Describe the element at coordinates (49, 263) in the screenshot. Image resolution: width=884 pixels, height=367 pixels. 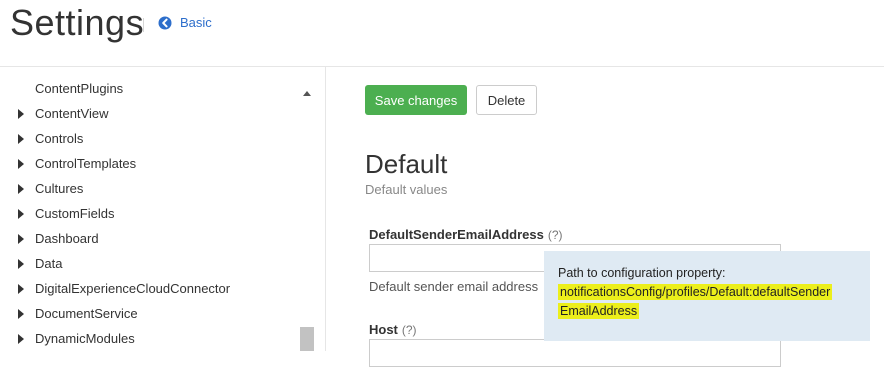
I see `tree-item-label: Data` at that location.